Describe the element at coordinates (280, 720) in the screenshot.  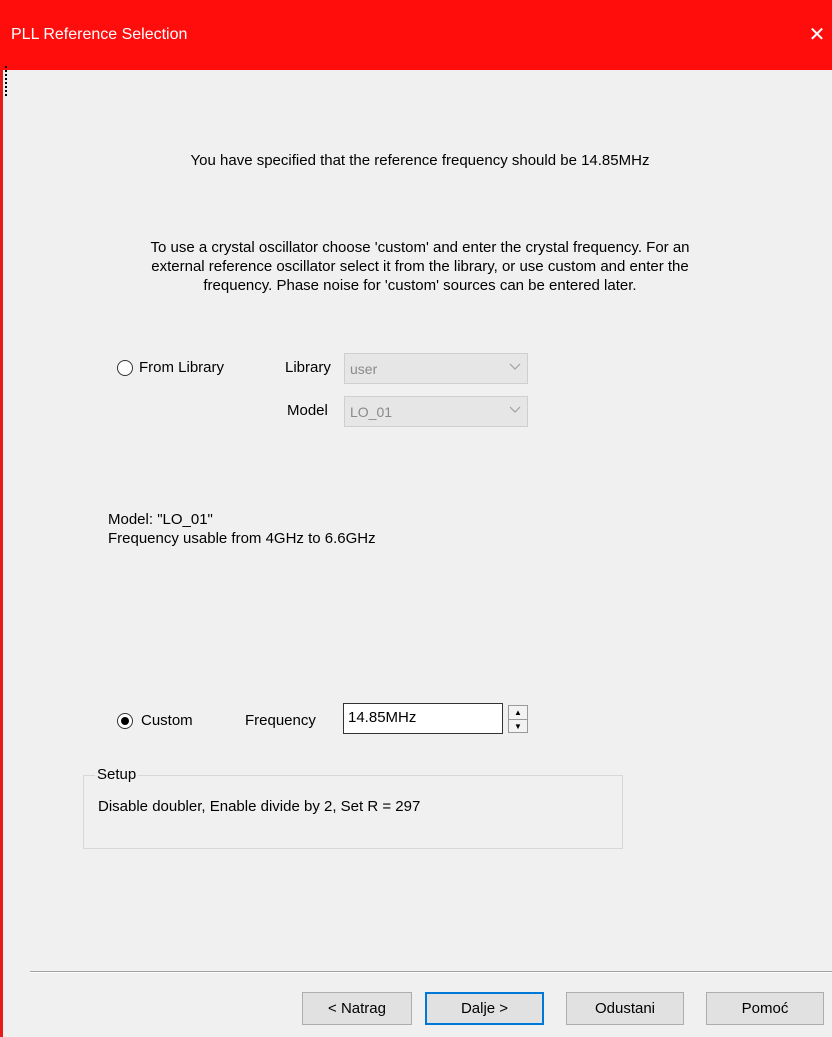
I see `frequency-label: Frequency` at that location.